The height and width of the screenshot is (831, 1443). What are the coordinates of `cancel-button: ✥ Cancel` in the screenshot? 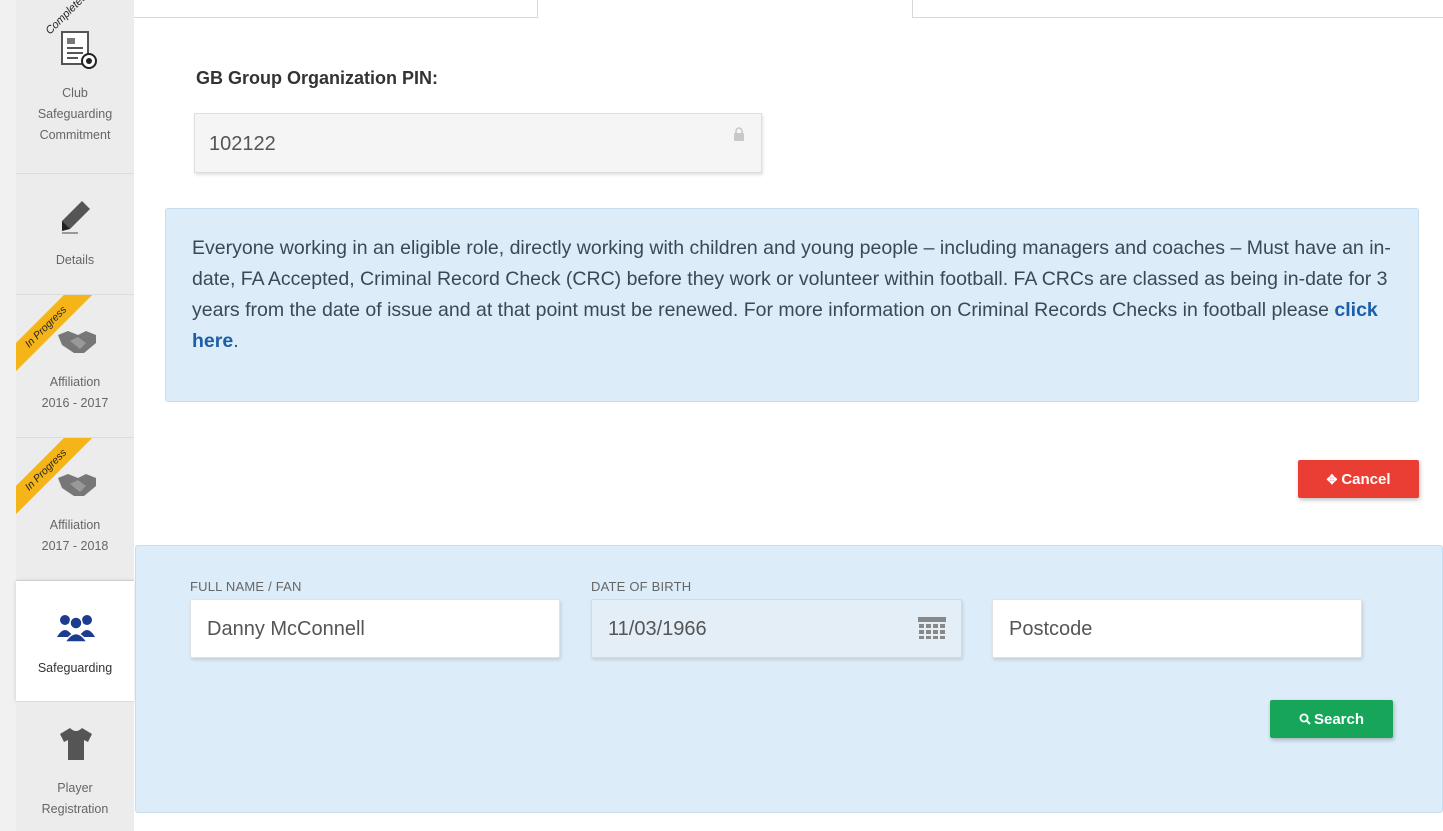 It's located at (1358, 479).